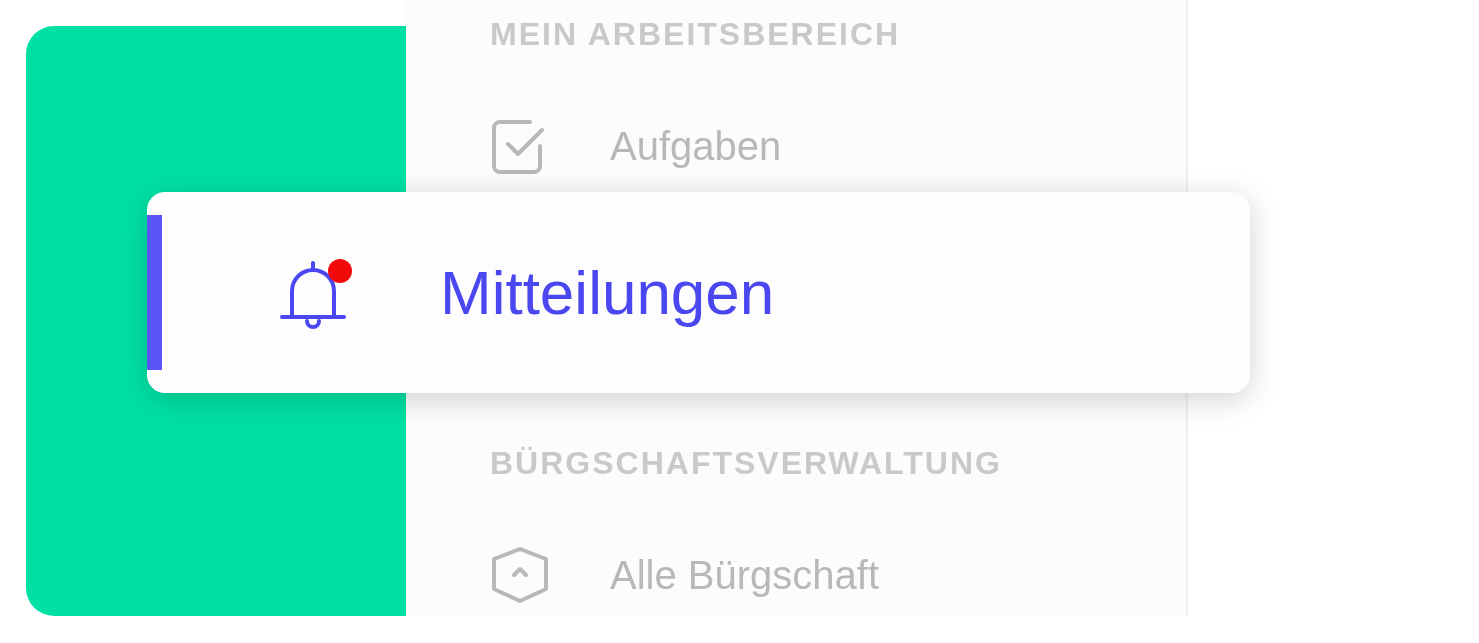 The width and height of the screenshot is (1479, 643). Describe the element at coordinates (520, 575) in the screenshot. I see `shield-icon` at that location.